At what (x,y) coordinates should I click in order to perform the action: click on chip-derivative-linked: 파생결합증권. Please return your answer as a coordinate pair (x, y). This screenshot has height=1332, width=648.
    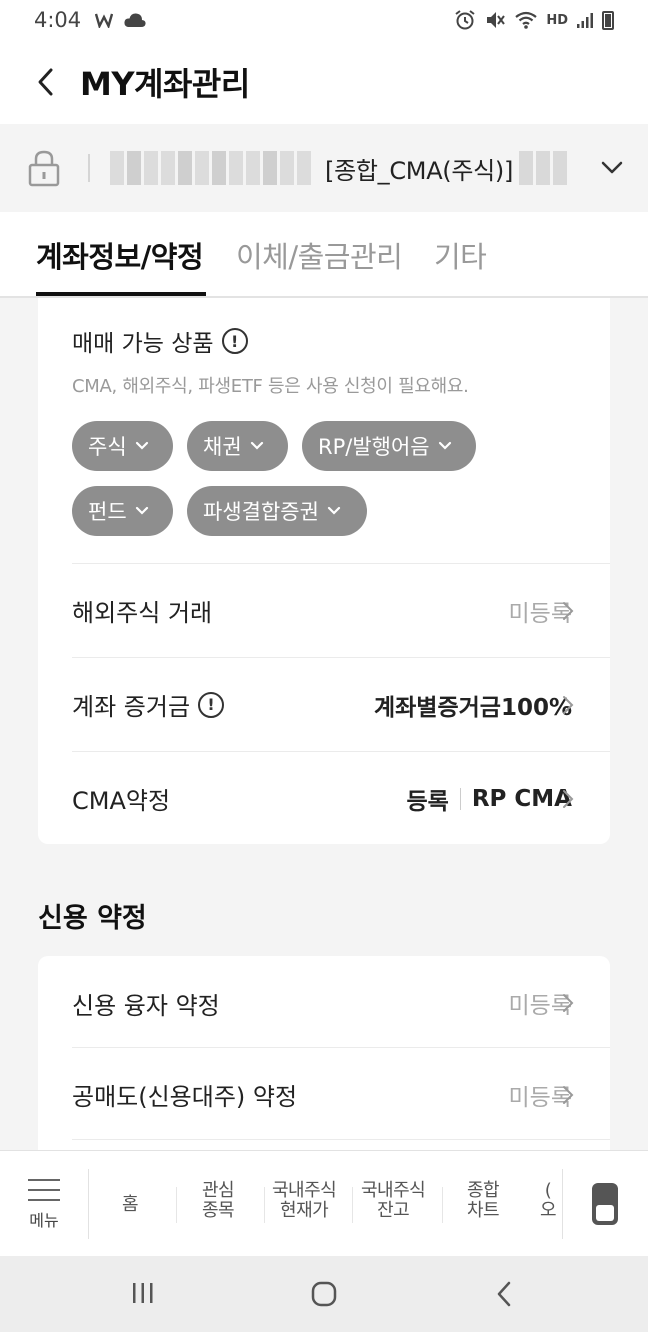
    Looking at the image, I should click on (277, 511).